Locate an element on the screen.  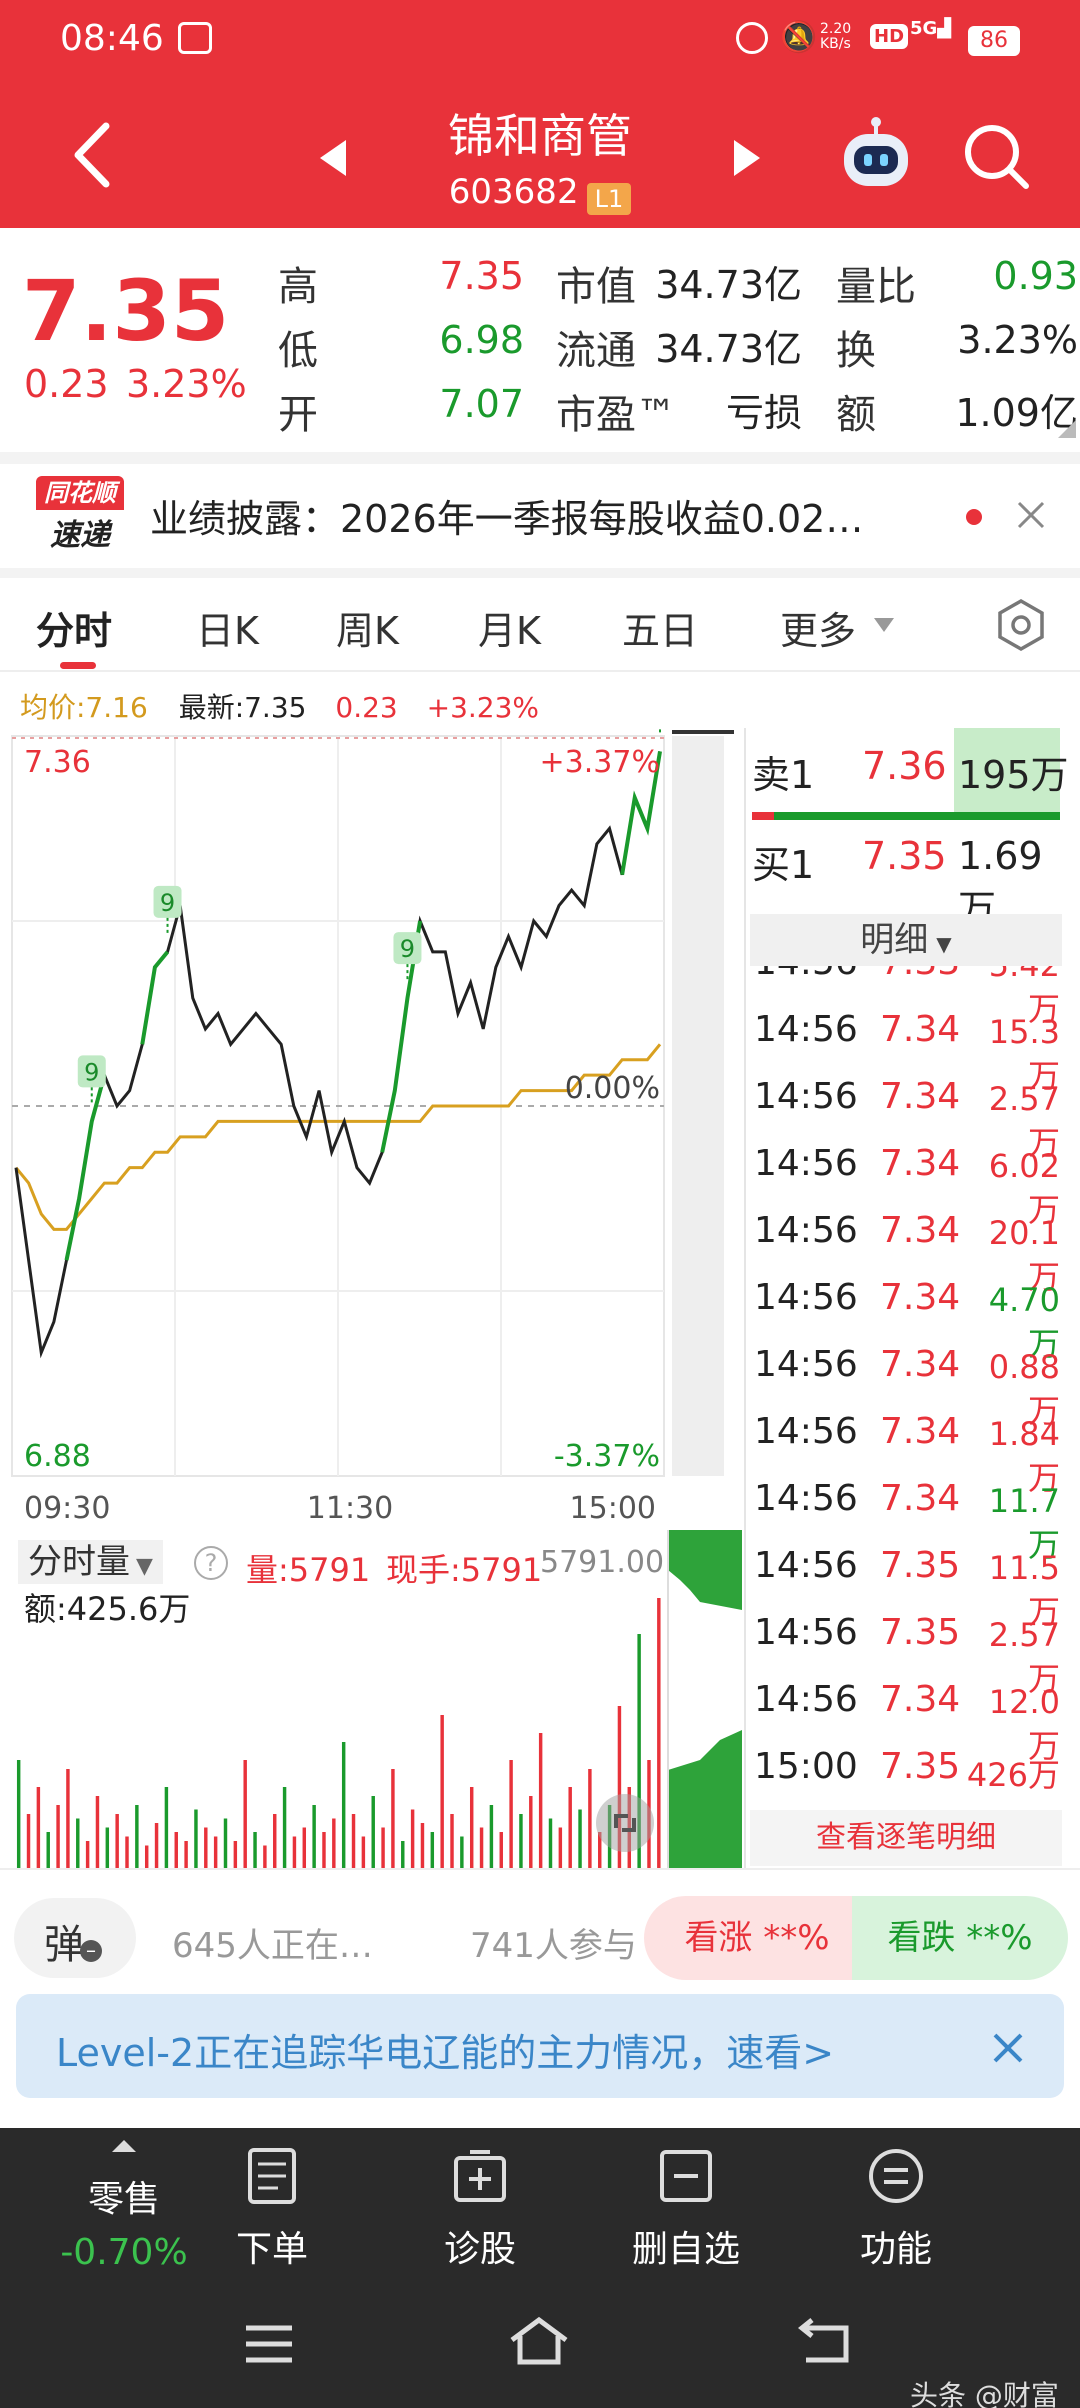
ths-logo: 同花顺 速递 is located at coordinates (80, 516).